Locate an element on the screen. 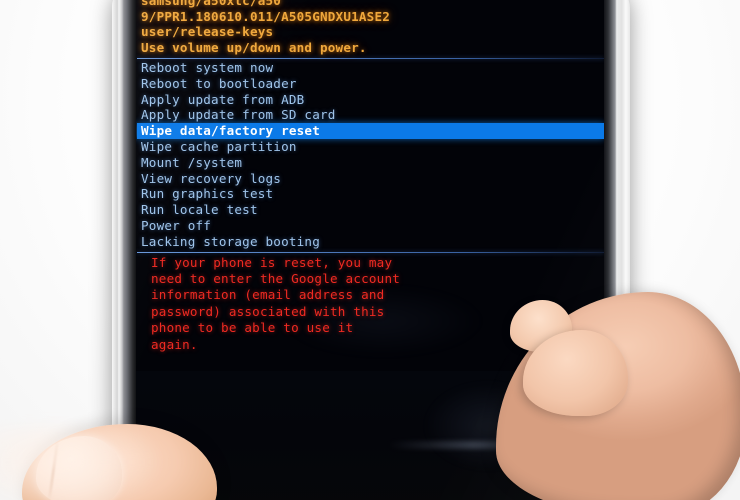  phone-right-bezel-highlight is located at coordinates (618, 250).